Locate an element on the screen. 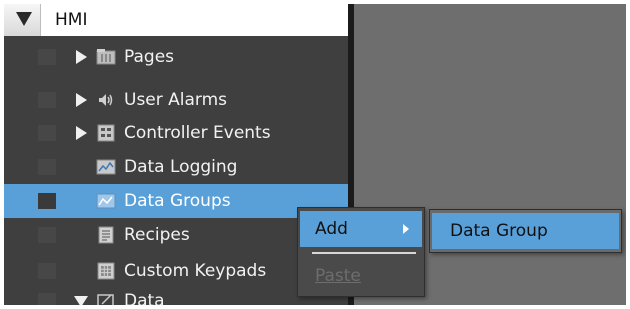  context-menu: Add Paste is located at coordinates (361, 252).